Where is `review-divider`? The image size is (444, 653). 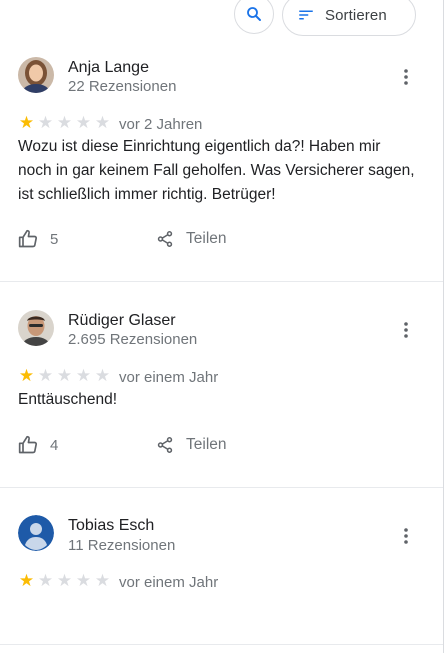
review-divider is located at coordinates (221, 644).